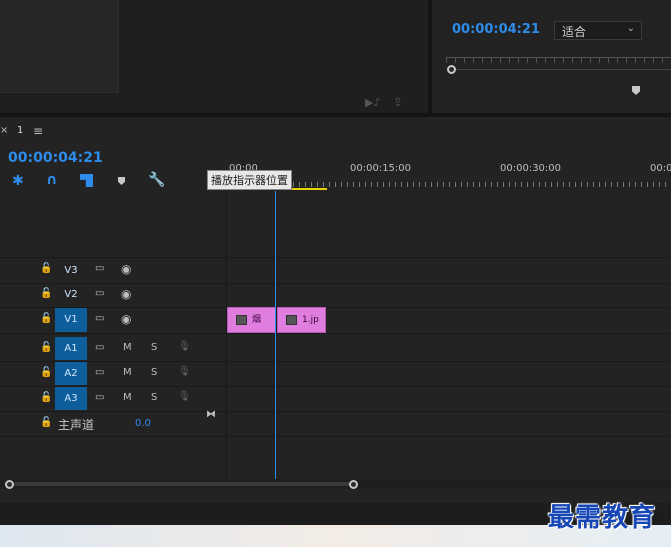 The image size is (671, 547). Describe the element at coordinates (372, 102) in the screenshot. I see `export-frame-icon: ▶♪` at that location.